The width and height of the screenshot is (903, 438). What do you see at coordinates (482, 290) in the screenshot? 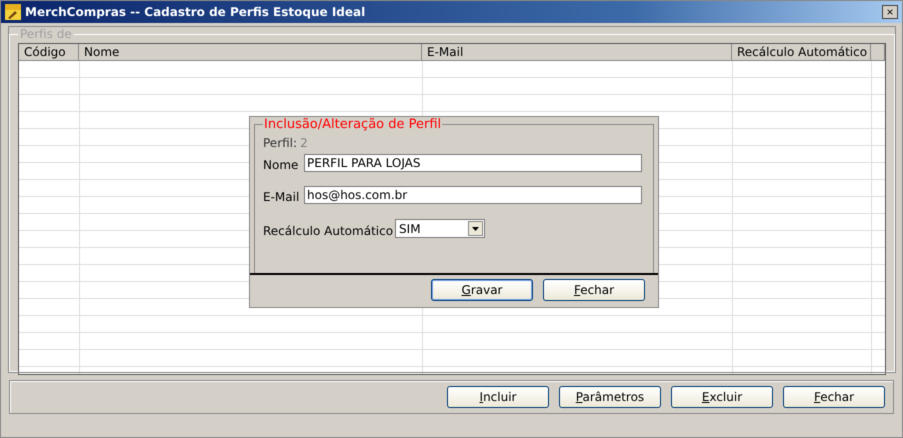
I see `dialog-button: Gravar` at bounding box center [482, 290].